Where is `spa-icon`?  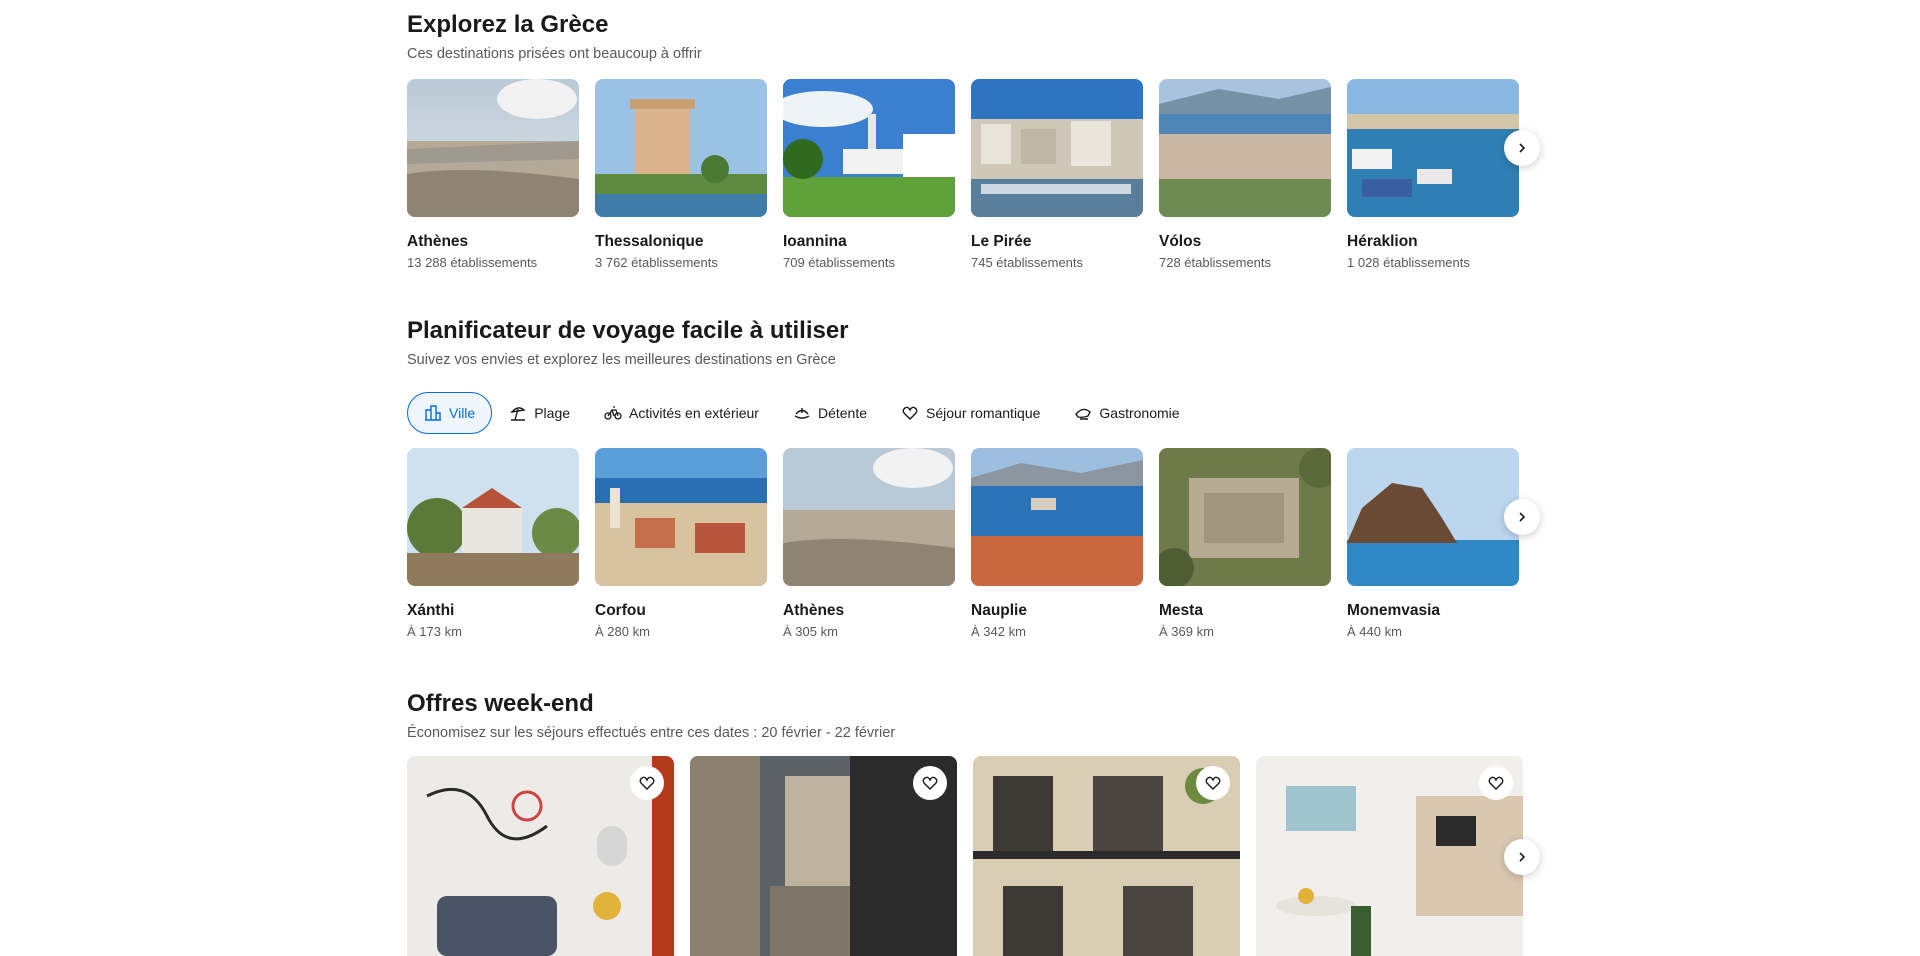
spa-icon is located at coordinates (802, 413).